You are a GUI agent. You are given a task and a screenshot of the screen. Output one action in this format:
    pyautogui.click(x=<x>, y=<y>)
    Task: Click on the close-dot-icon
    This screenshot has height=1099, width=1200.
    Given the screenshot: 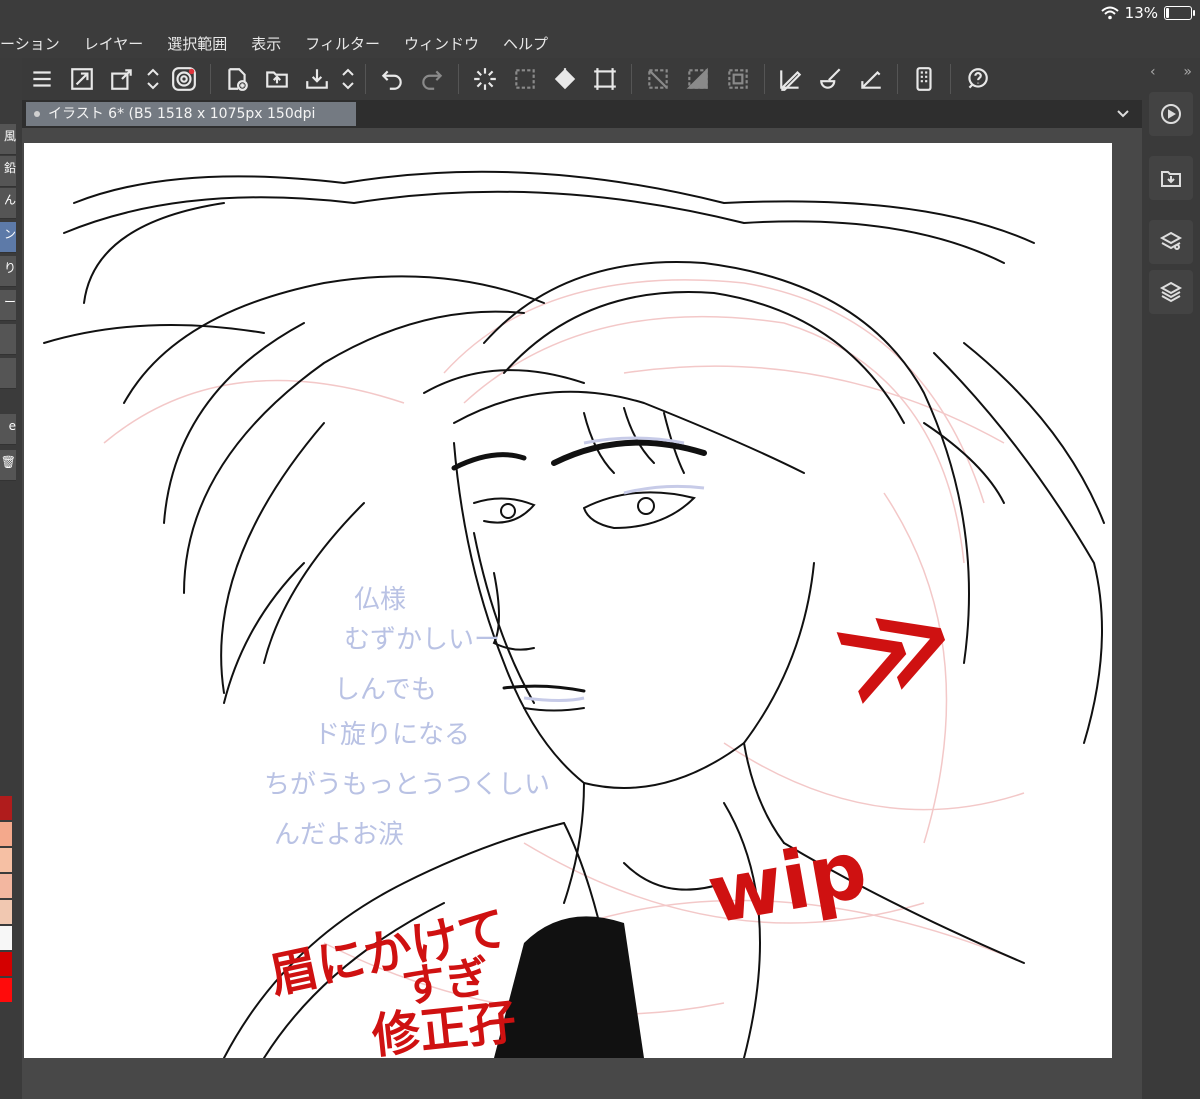 What is the action you would take?
    pyautogui.click(x=37, y=114)
    